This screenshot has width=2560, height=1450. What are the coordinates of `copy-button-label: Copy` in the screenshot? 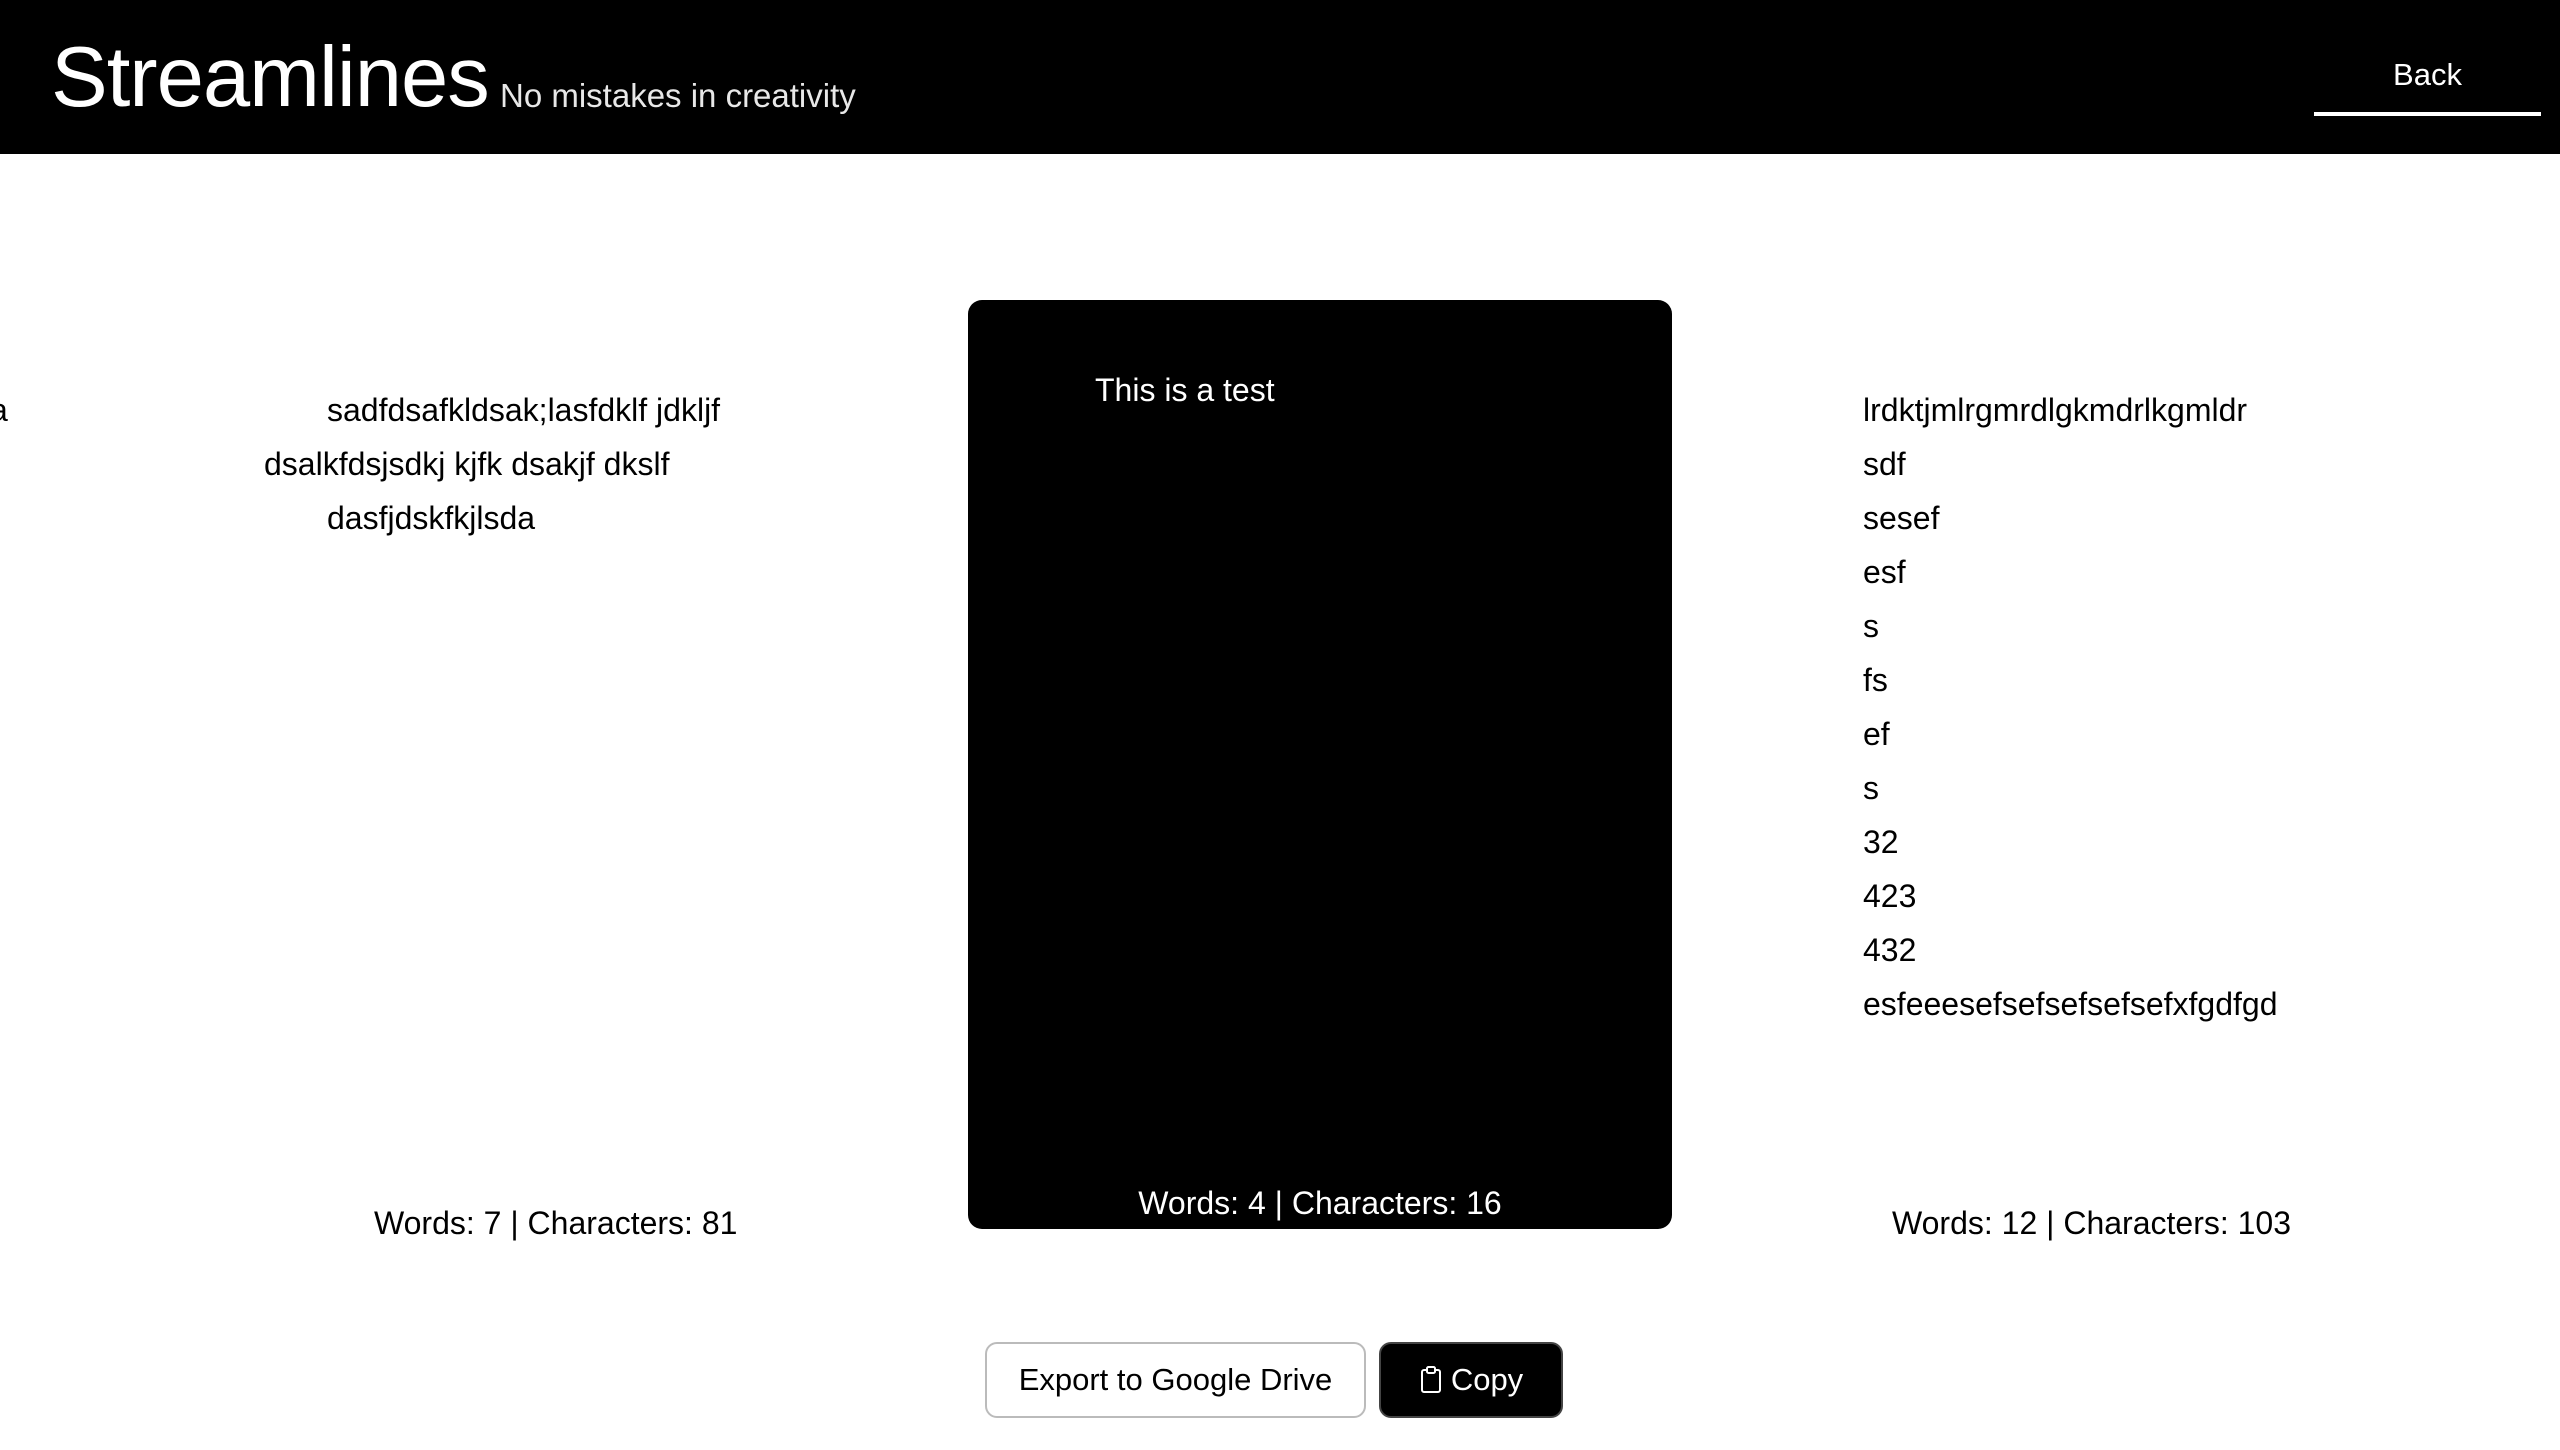 It's located at (1487, 1379).